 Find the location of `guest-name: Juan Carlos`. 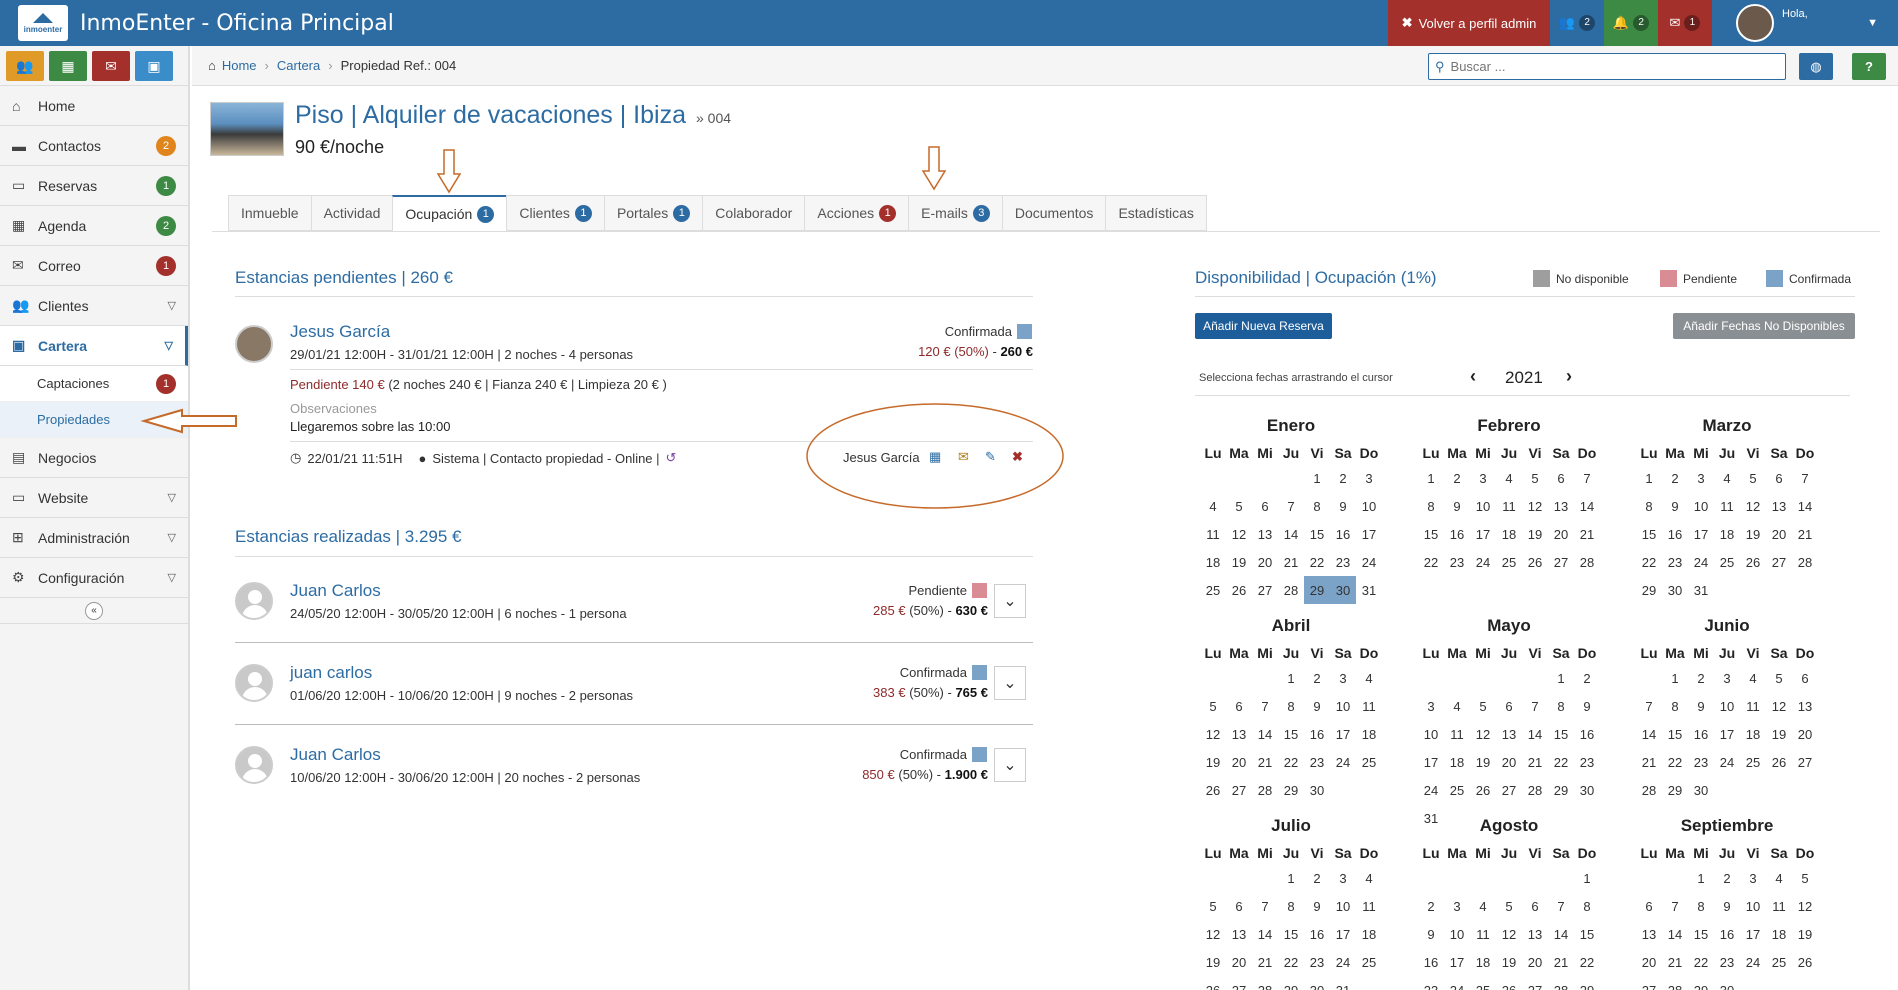

guest-name: Juan Carlos is located at coordinates (335, 755).